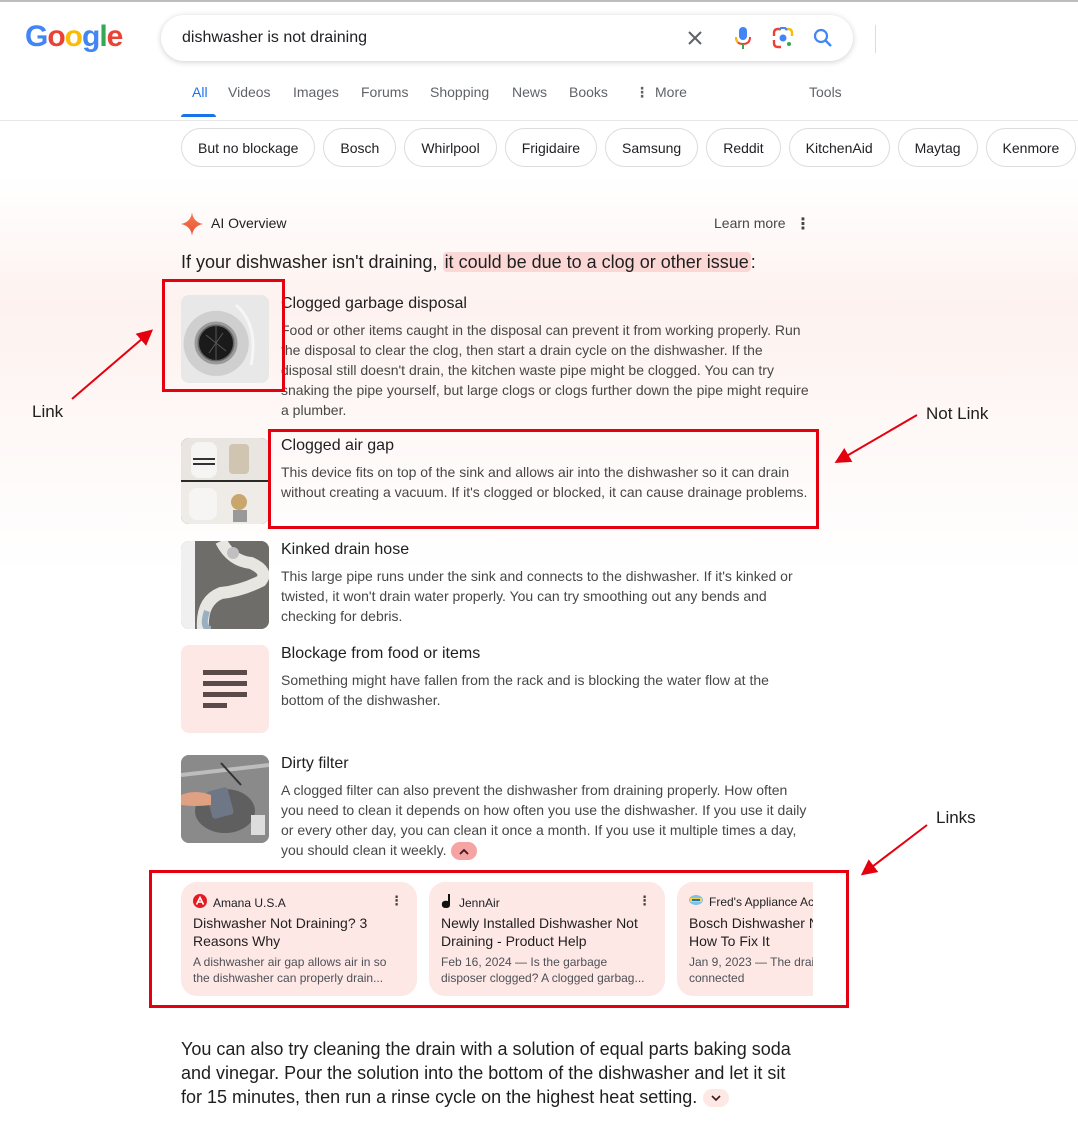  What do you see at coordinates (91, 36) in the screenshot?
I see `logo-letter: g` at bounding box center [91, 36].